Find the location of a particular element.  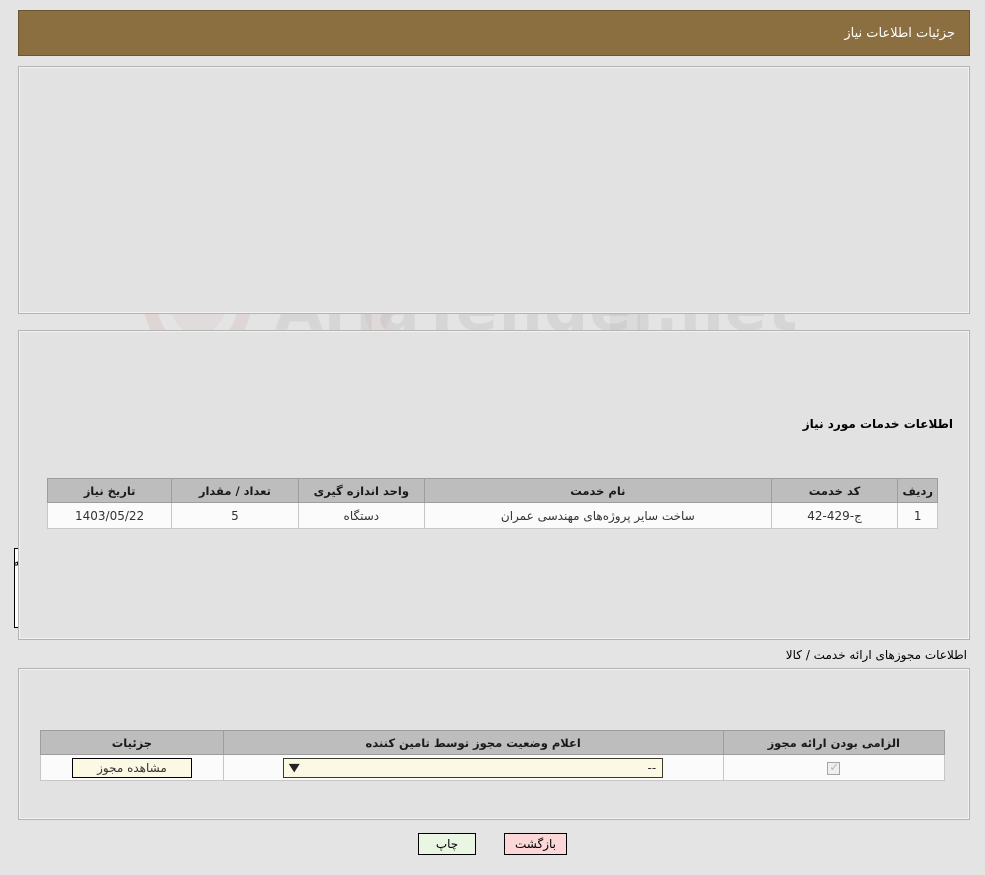

view-license-button: مشاهده مجوز is located at coordinates (131, 767).